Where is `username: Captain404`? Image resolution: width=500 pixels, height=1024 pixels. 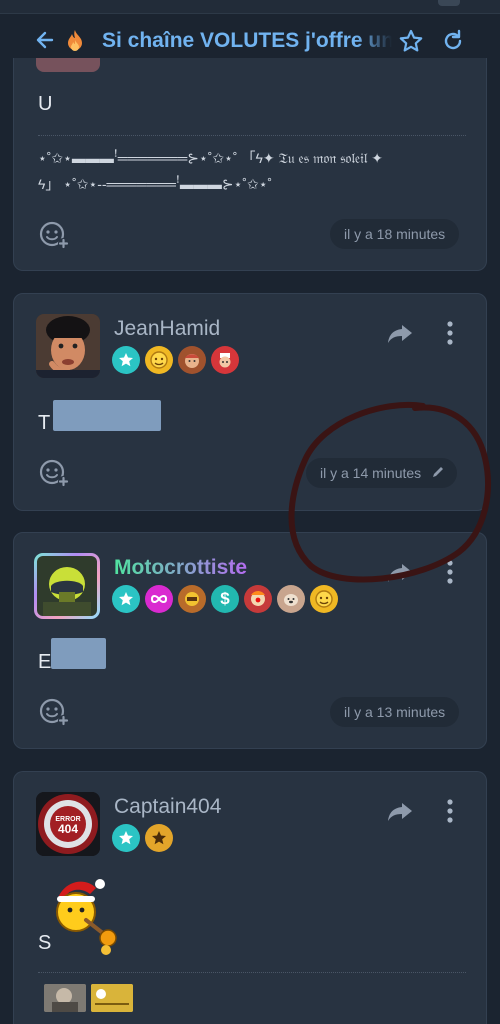
username: Captain404 is located at coordinates (167, 807).